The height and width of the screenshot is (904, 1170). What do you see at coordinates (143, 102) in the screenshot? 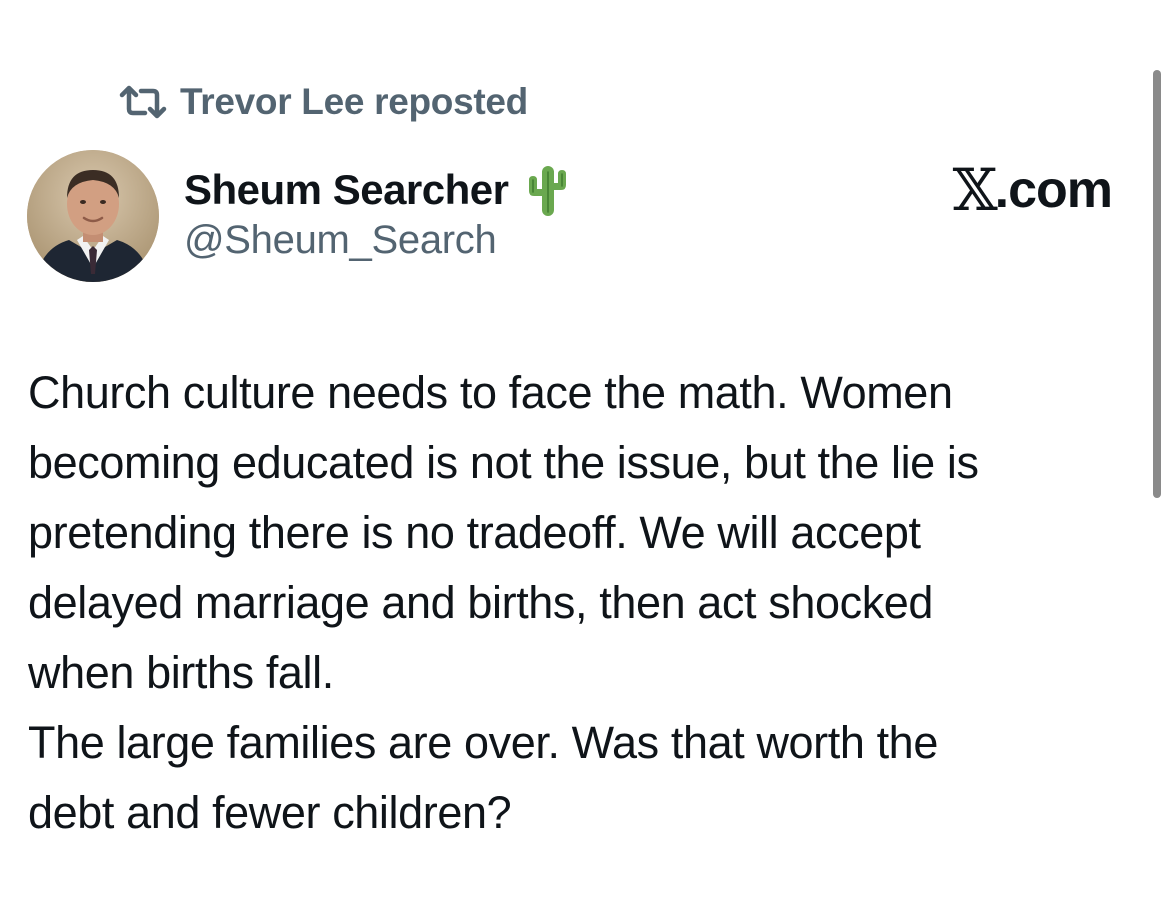
I see `repost-icon` at bounding box center [143, 102].